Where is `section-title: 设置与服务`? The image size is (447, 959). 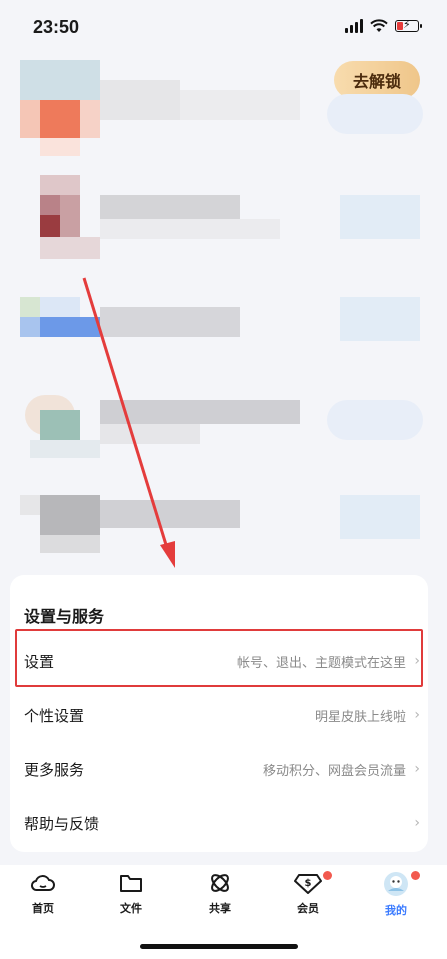
section-title: 设置与服务 is located at coordinates (64, 616).